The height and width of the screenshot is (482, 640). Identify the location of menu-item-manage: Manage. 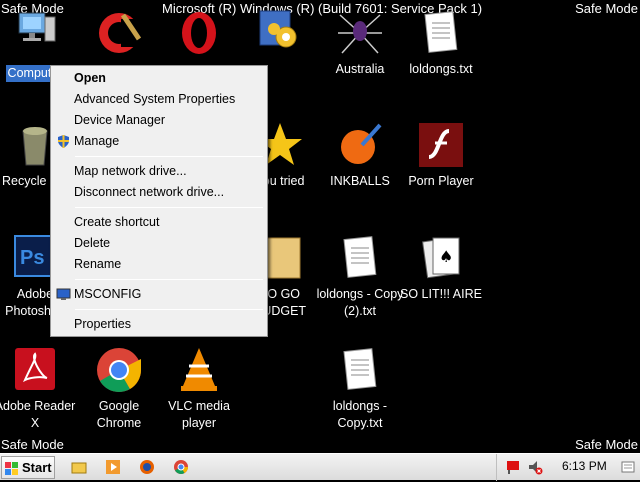
(159, 141).